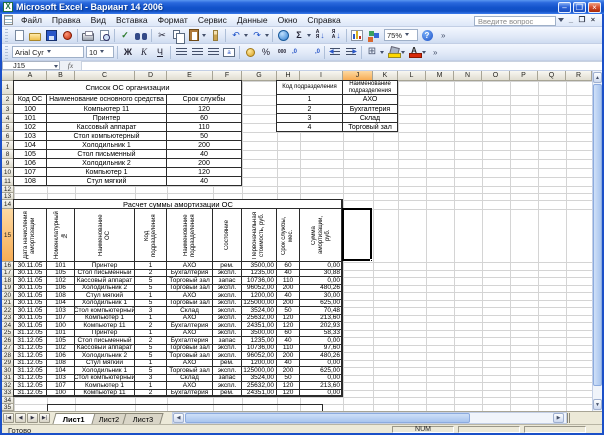 The image size is (604, 435). Describe the element at coordinates (372, 52) in the screenshot. I see `borders-button: ⊞` at that location.